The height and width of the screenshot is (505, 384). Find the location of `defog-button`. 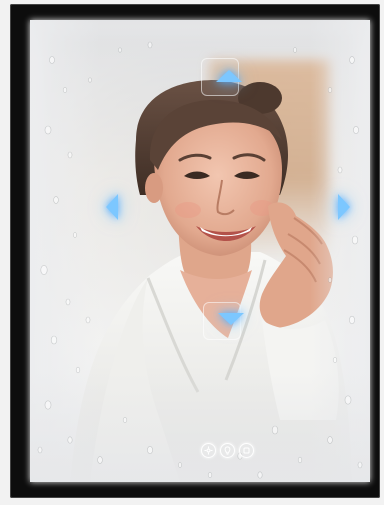

defog-button is located at coordinates (208, 450).